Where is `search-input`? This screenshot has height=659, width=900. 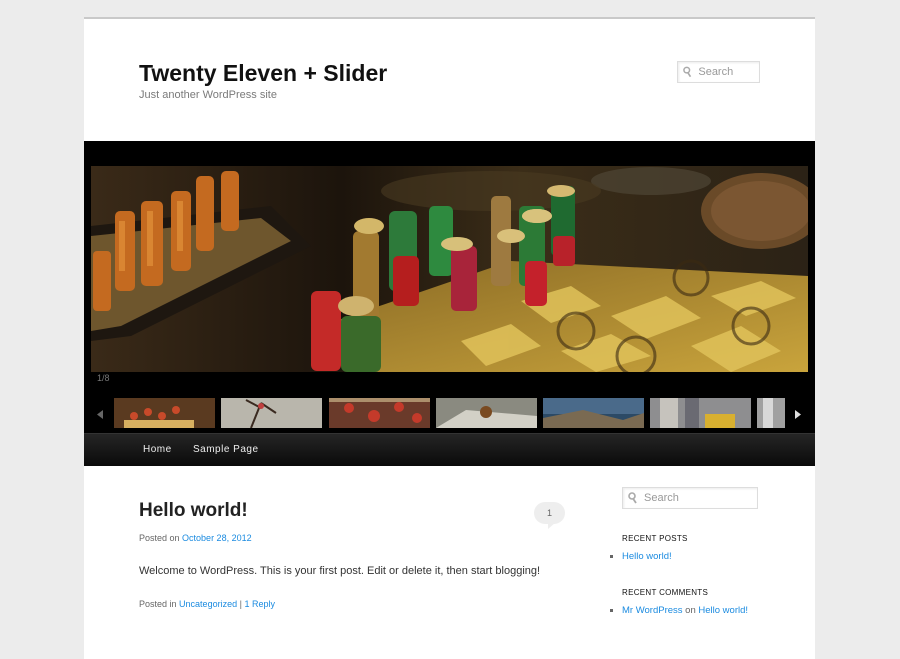 search-input is located at coordinates (728, 72).